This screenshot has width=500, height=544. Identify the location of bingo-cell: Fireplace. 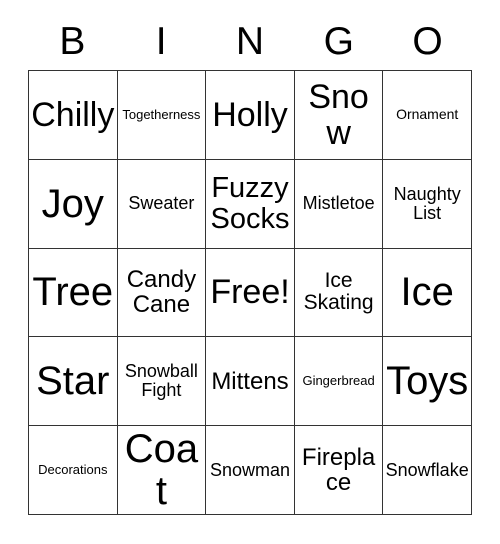
(339, 470).